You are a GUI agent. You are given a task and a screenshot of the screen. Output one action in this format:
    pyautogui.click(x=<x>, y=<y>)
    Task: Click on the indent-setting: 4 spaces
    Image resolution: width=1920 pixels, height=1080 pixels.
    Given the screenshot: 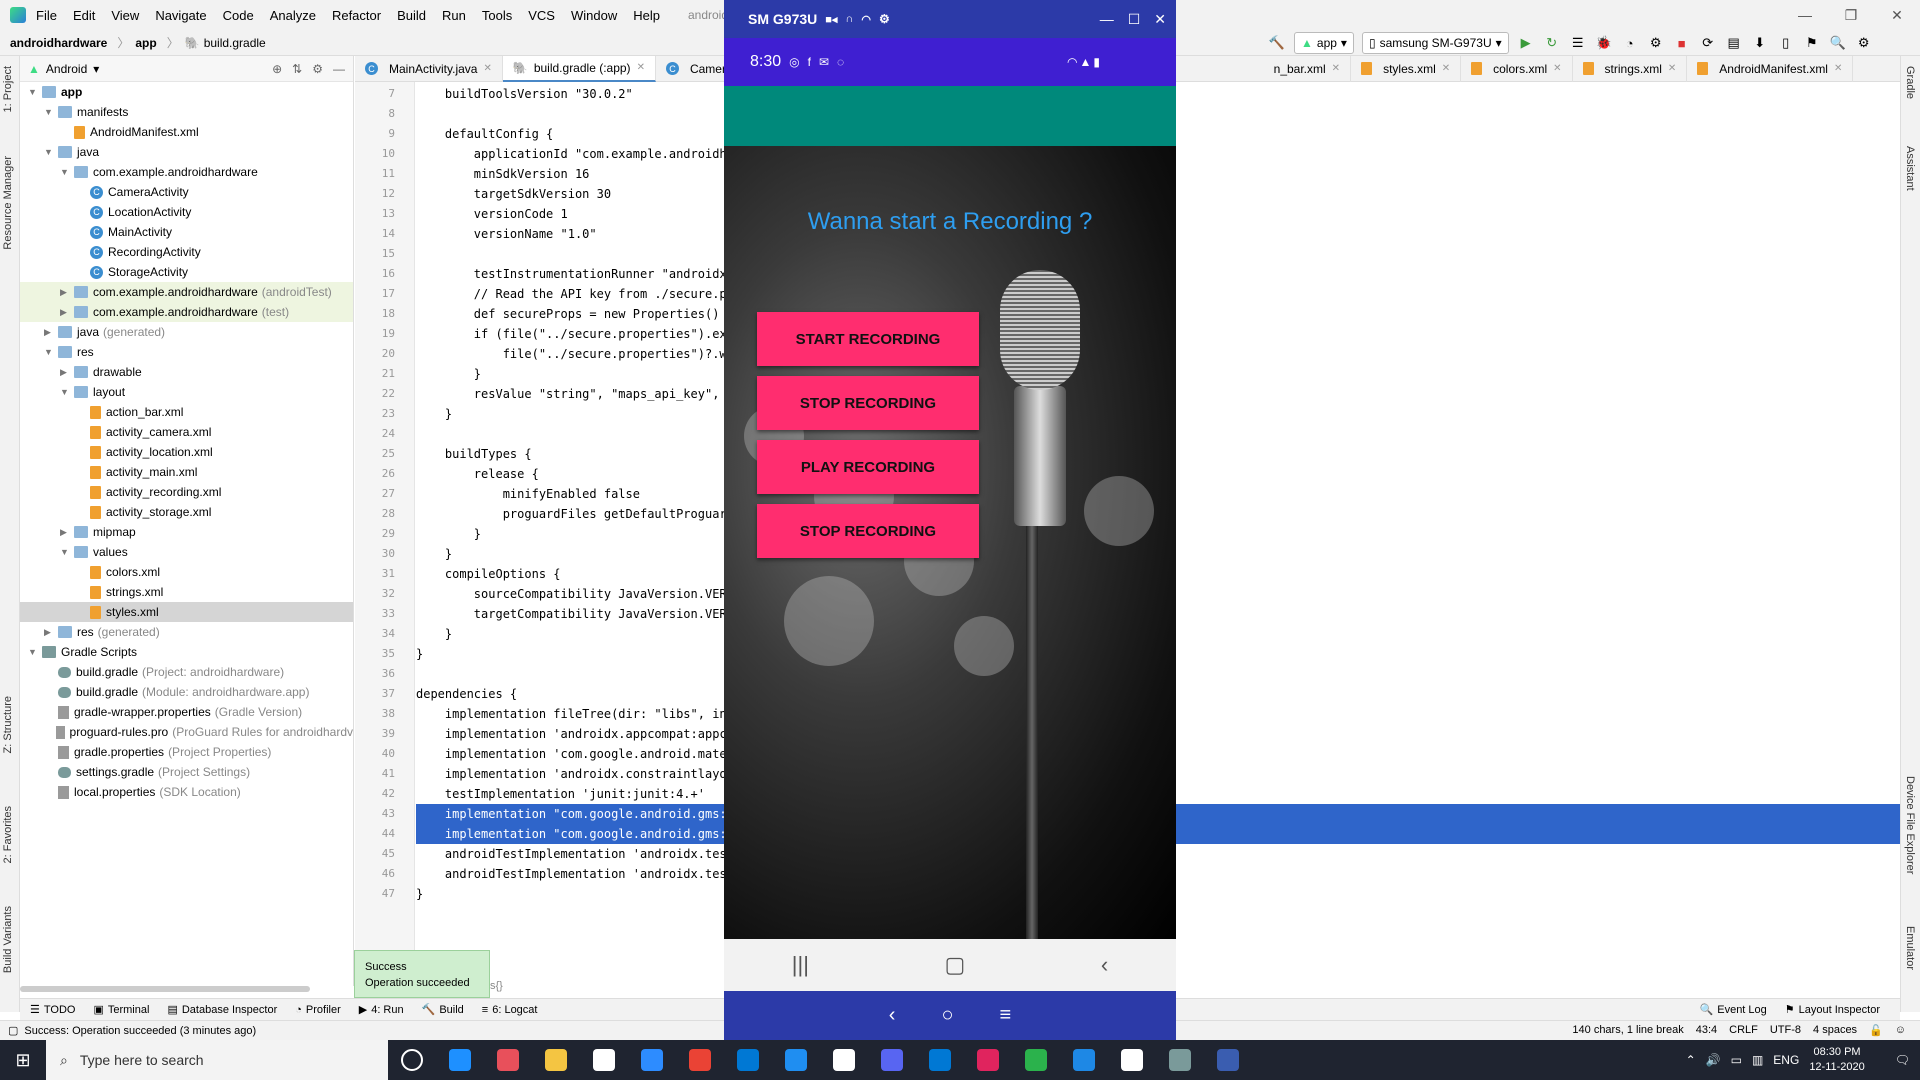 What is the action you would take?
    pyautogui.click(x=1835, y=1030)
    